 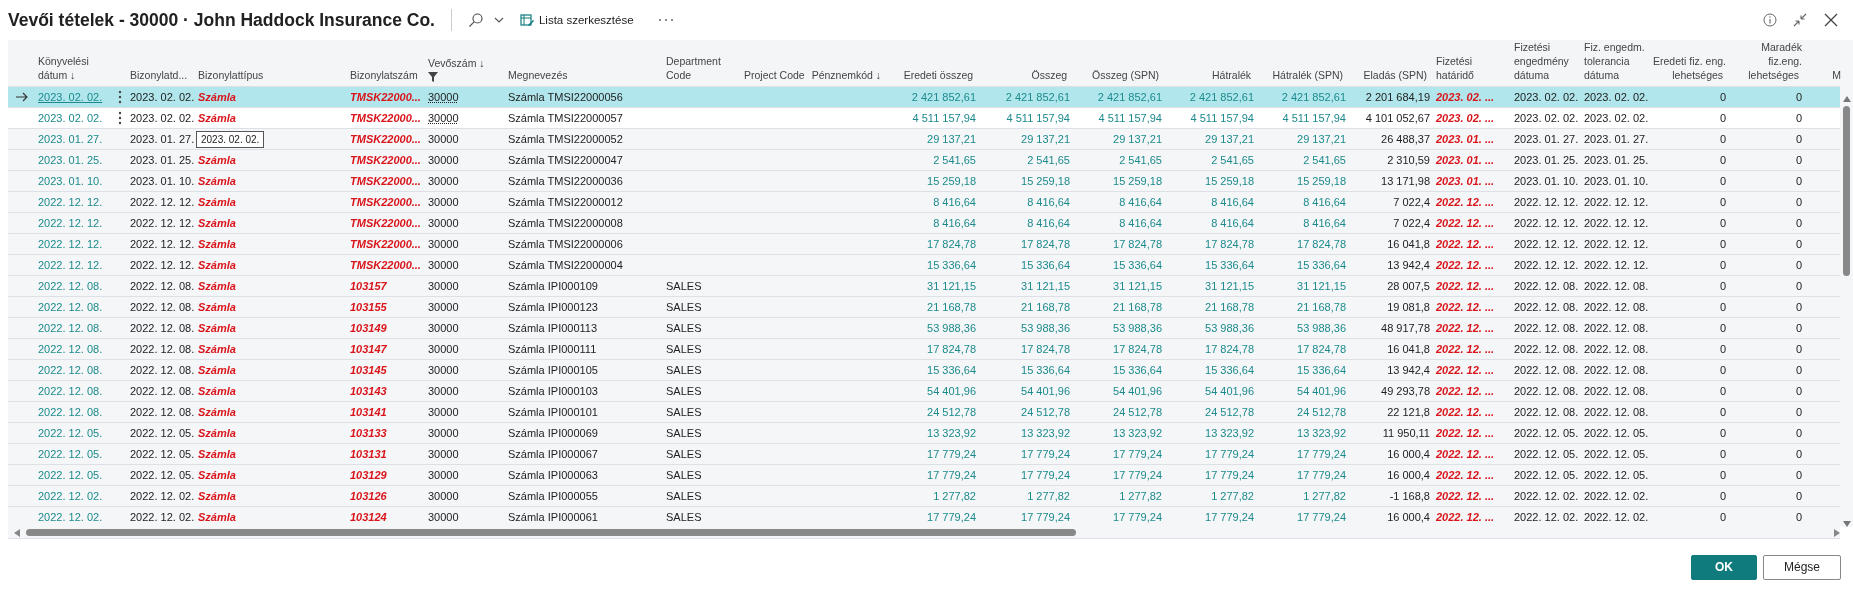 I want to click on column-header: Eredeti fiz. eng. lehetséges, so click(x=1689, y=68).